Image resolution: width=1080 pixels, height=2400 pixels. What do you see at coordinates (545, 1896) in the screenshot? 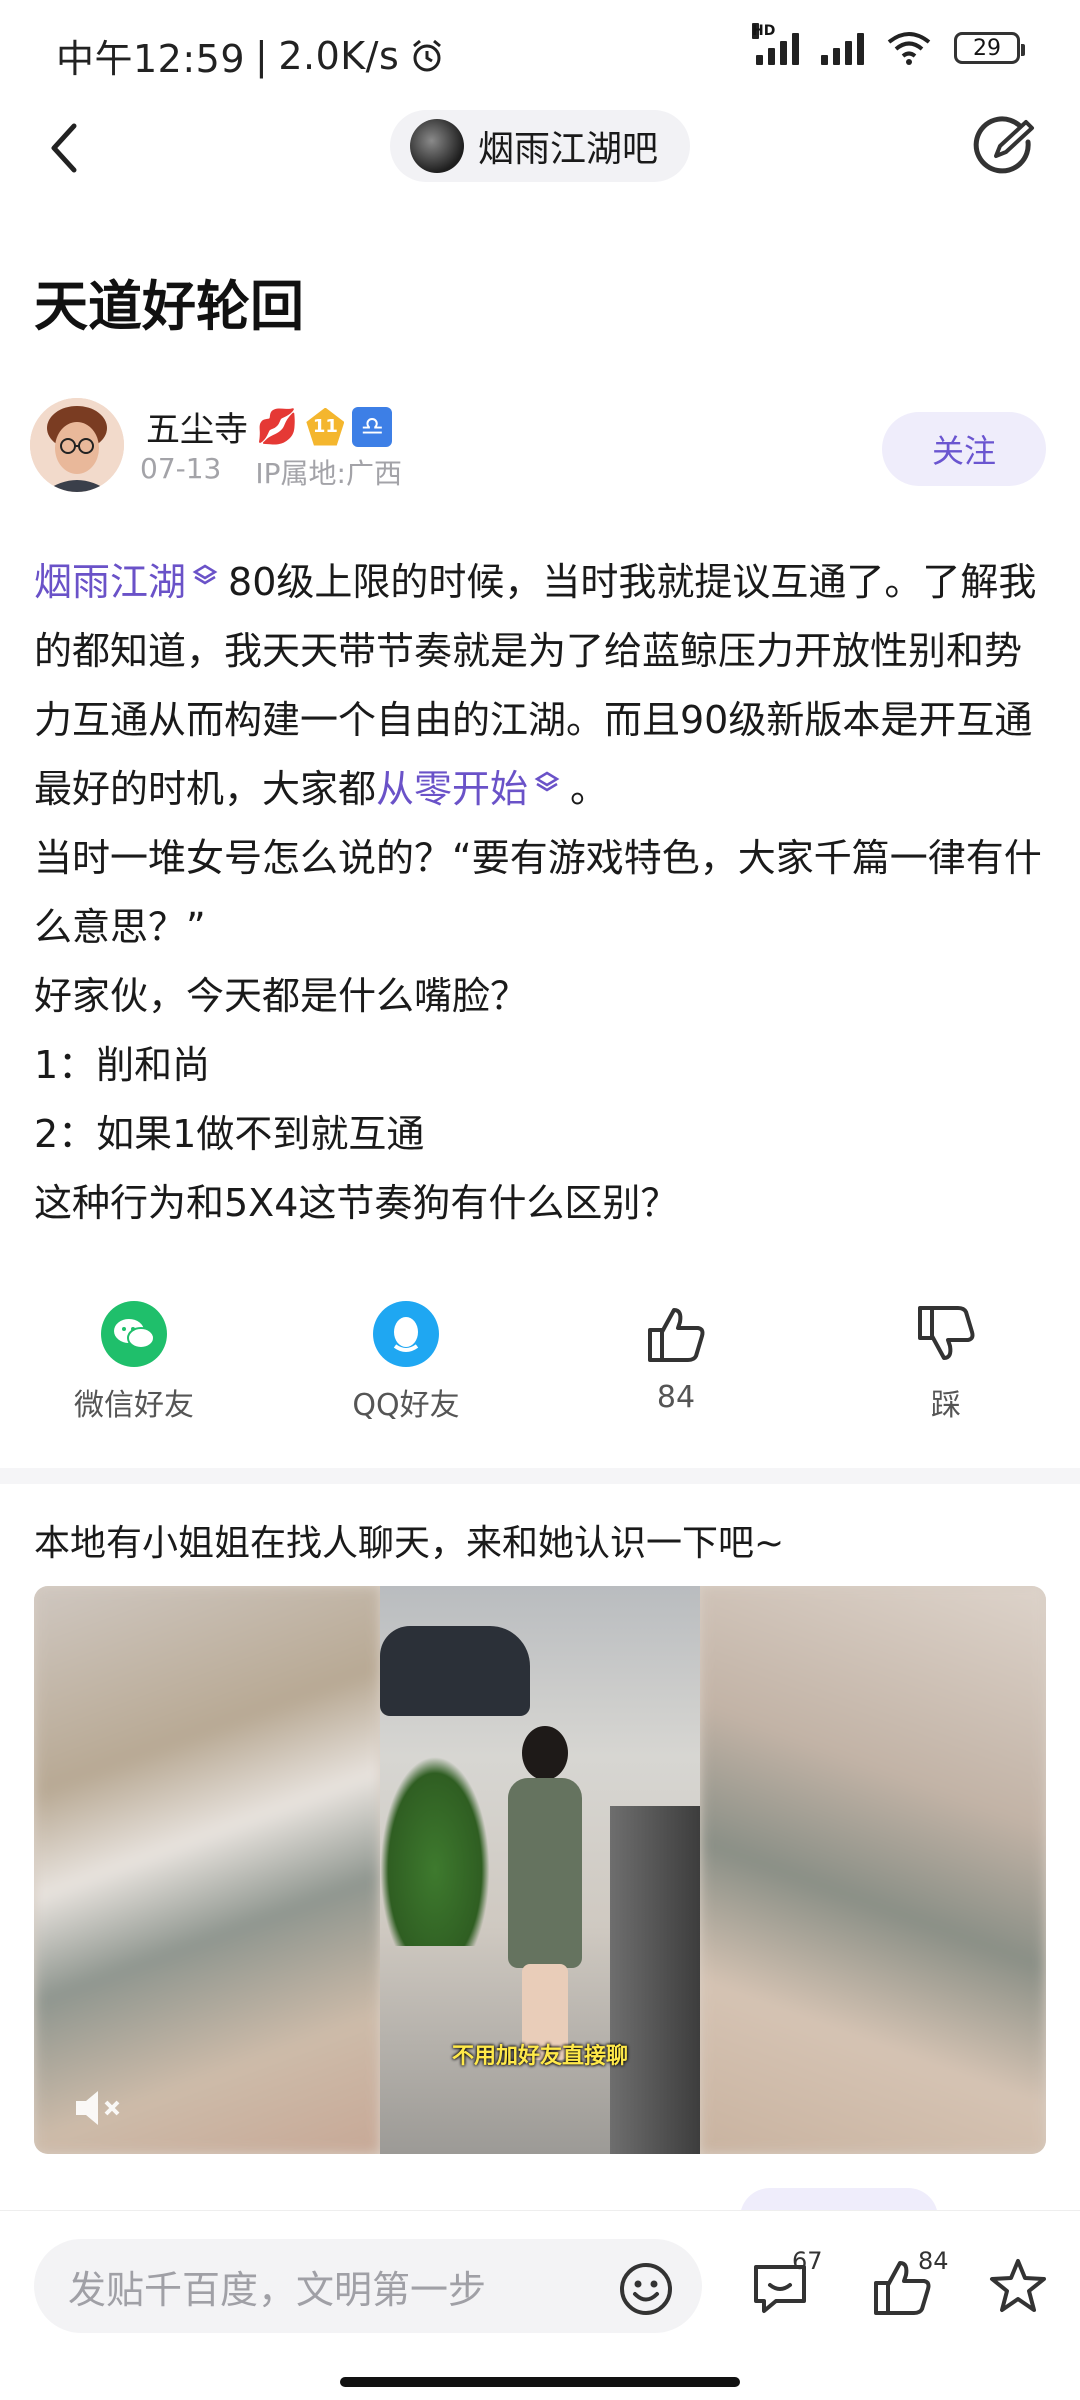
I see `video-person` at bounding box center [545, 1896].